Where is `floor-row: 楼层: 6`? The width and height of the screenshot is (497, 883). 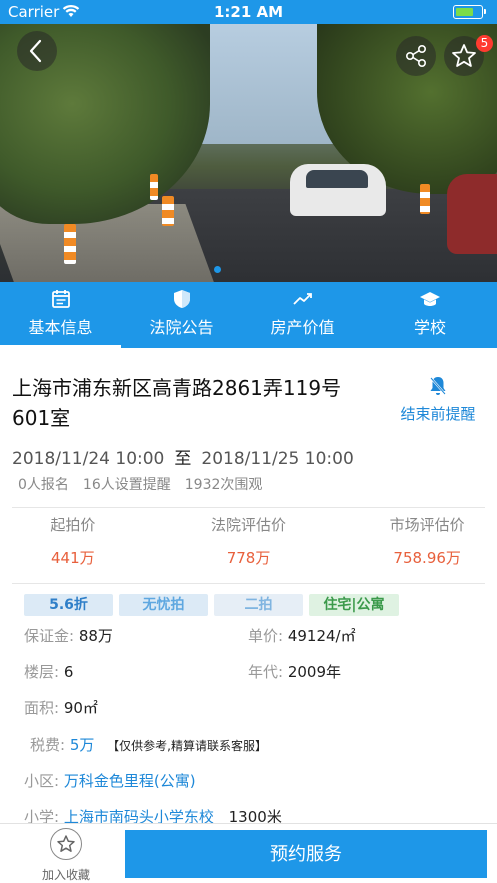 floor-row: 楼层: 6 is located at coordinates (48, 671).